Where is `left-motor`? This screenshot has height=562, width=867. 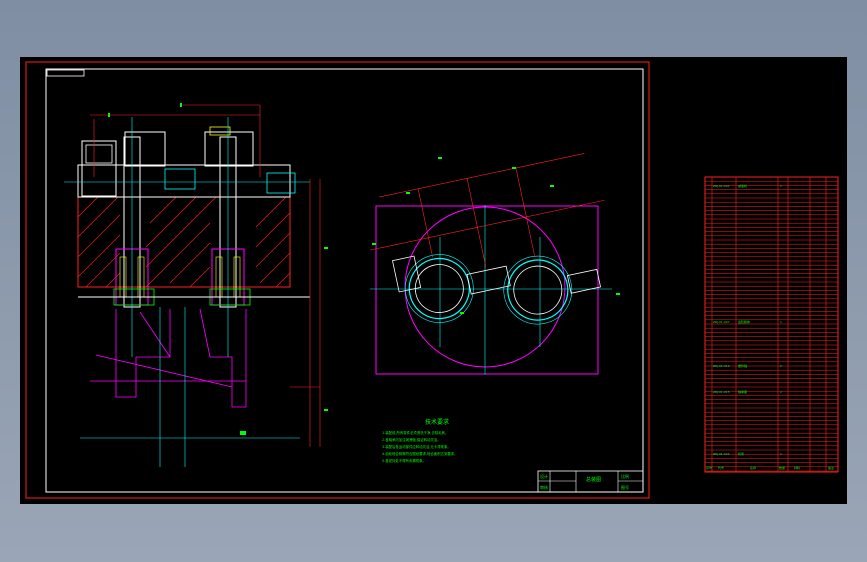
left-motor is located at coordinates (99, 168).